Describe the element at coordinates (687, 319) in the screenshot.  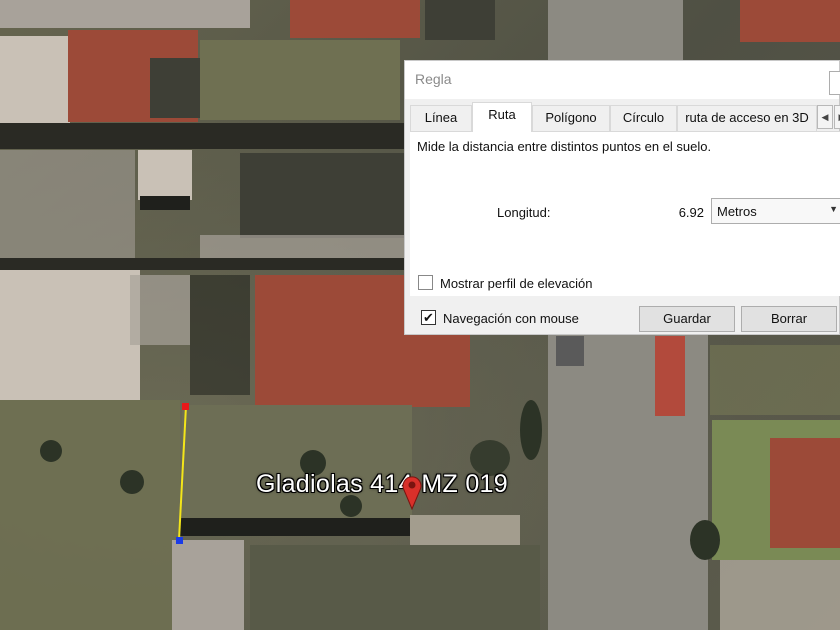
I see `save-button: Guardar` at that location.